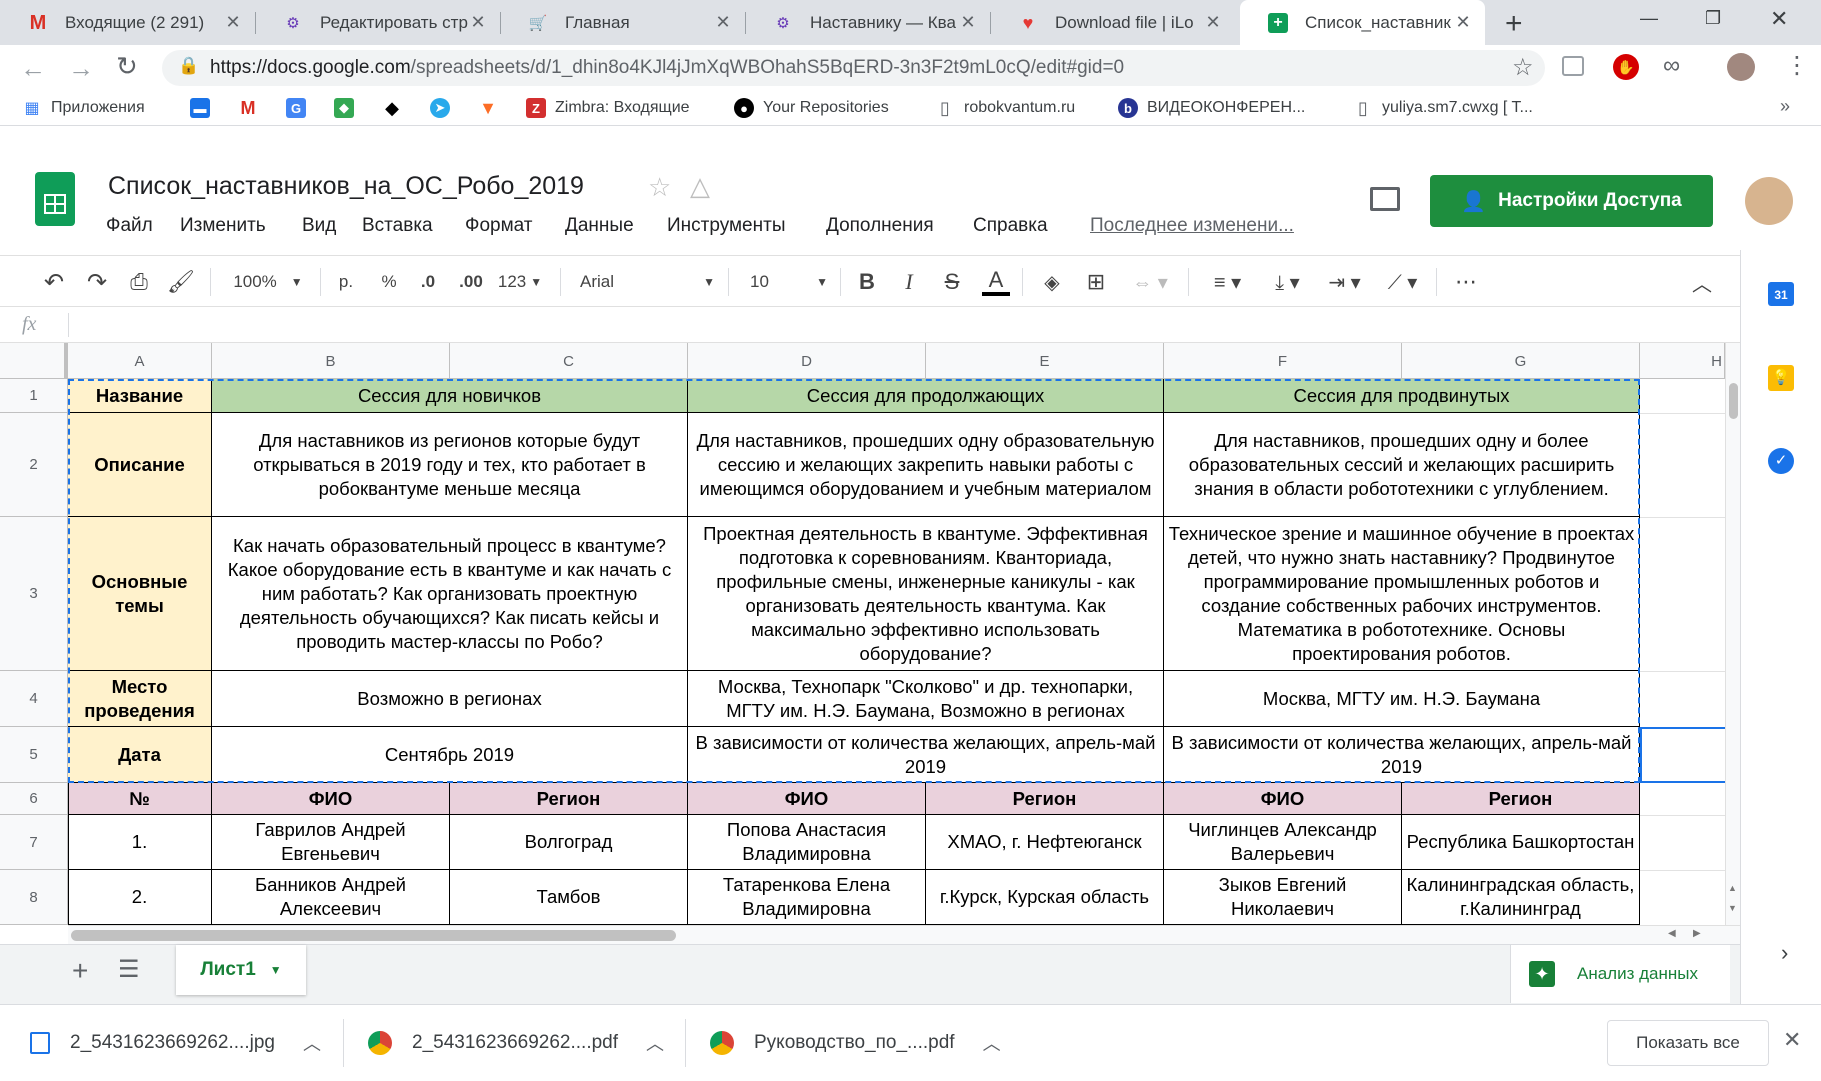 Image resolution: width=1821 pixels, height=1081 pixels. What do you see at coordinates (34, 396) in the screenshot?
I see `row-header: 1` at bounding box center [34, 396].